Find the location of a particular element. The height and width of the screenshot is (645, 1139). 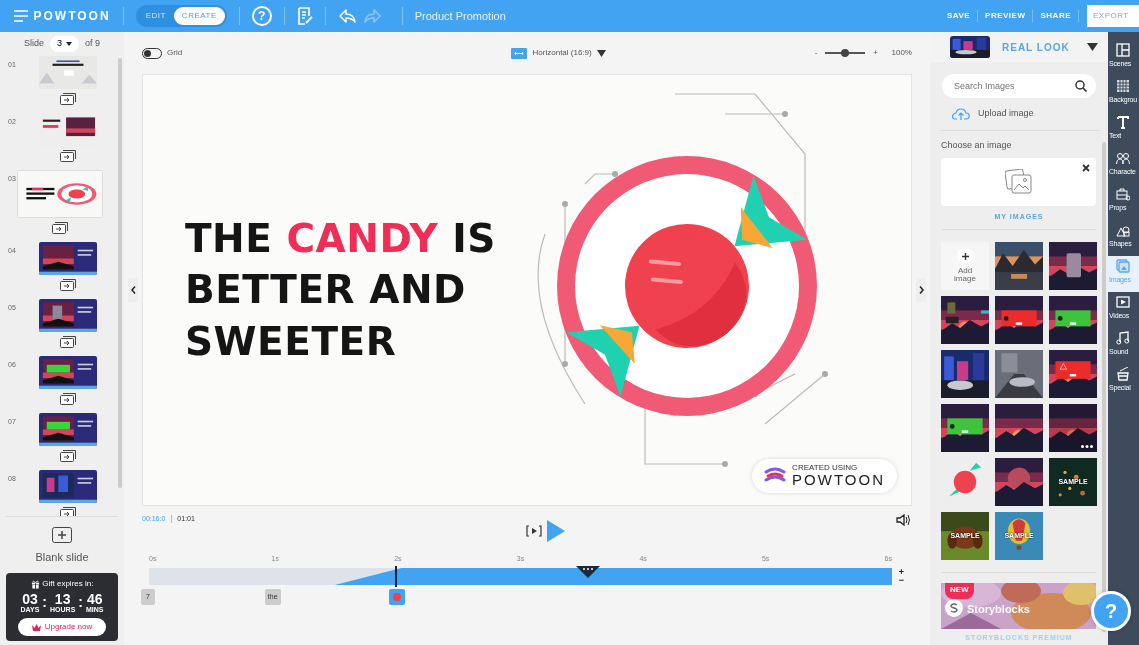

badge-caption: CREATED USING is located at coordinates (825, 467).